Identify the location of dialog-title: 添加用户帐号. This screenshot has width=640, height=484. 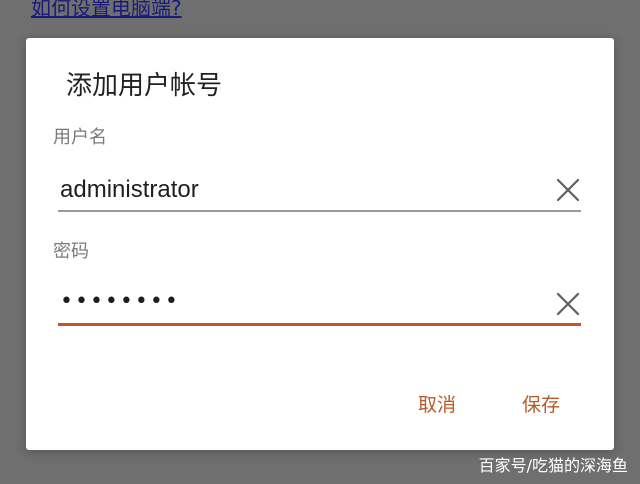
(144, 86).